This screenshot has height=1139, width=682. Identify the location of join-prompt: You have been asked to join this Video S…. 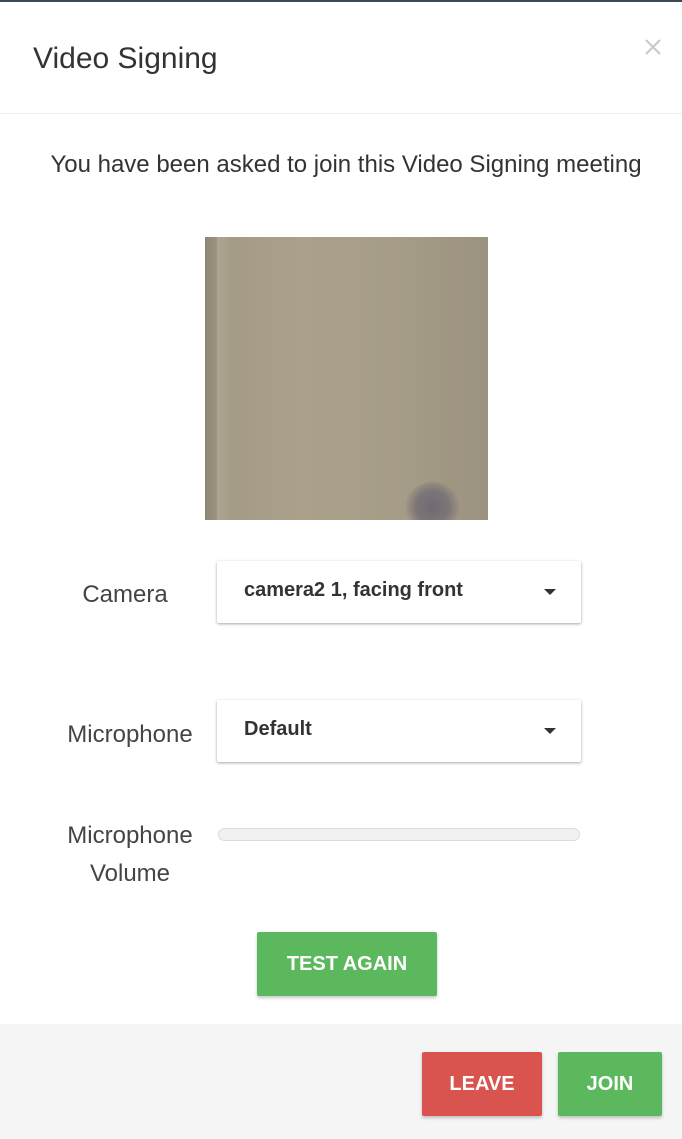
(346, 164).